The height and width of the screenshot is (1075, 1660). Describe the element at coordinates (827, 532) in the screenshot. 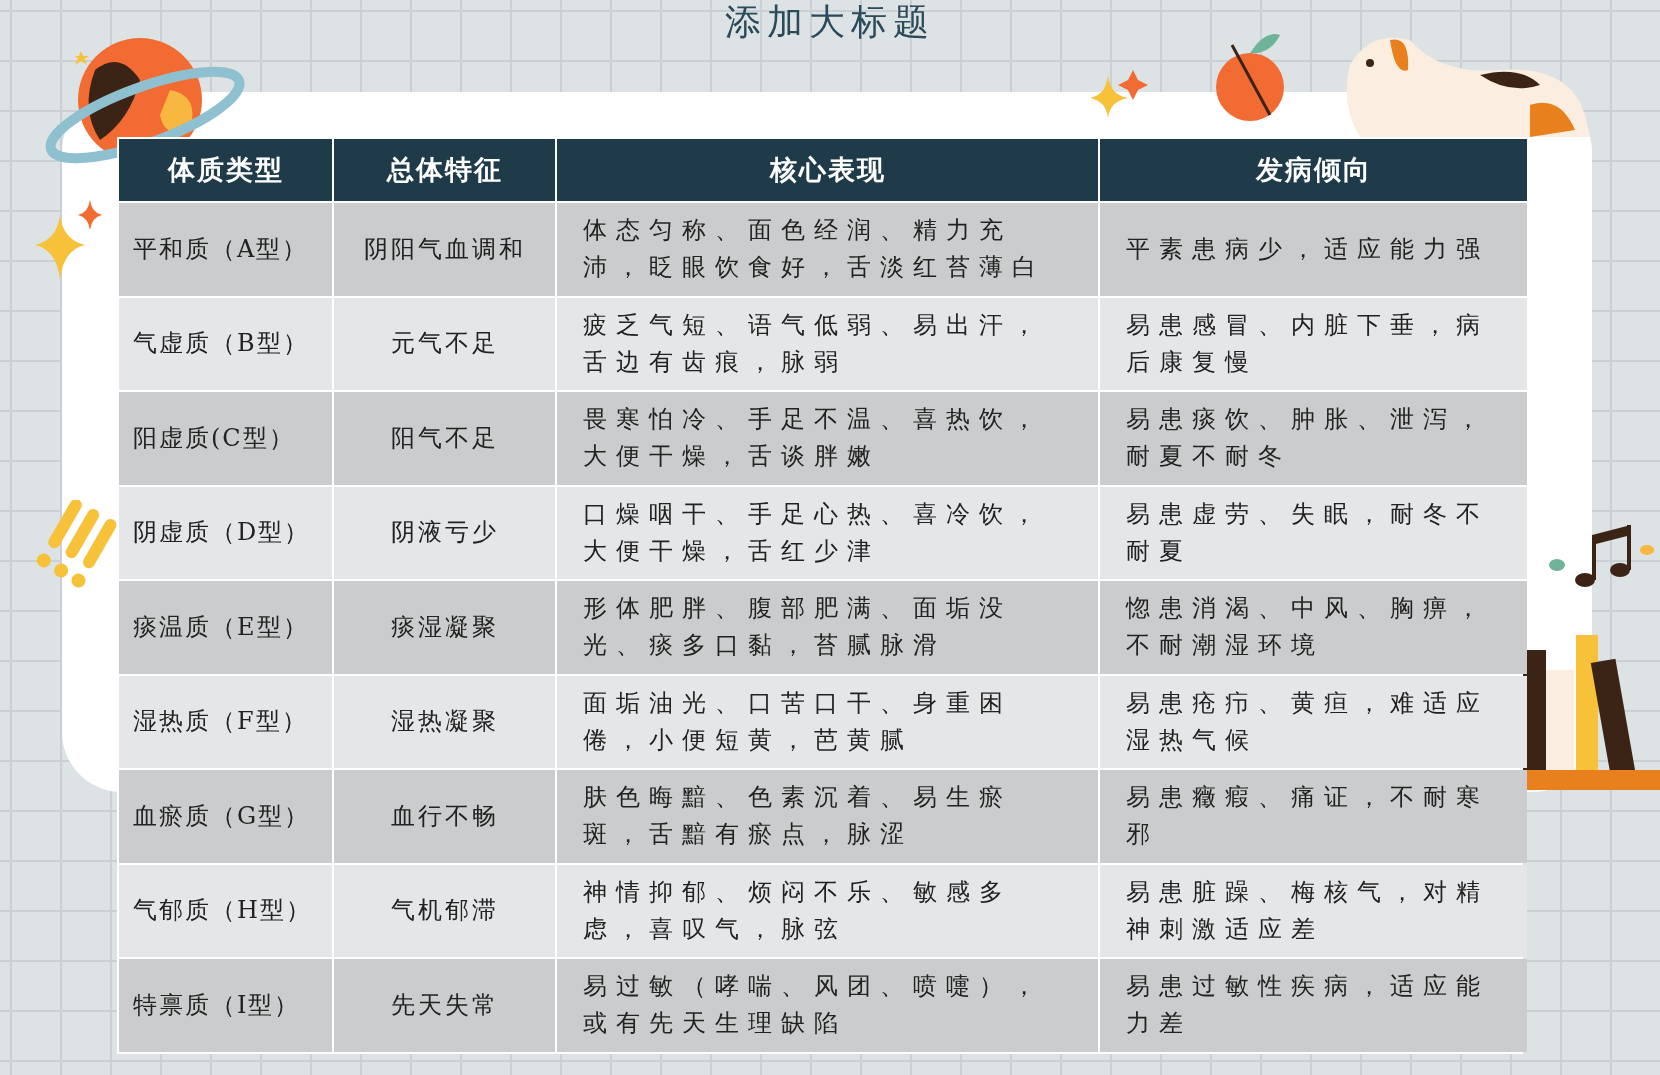

I see `table-cell: 口燥咽干、手足心热、喜冷饮，大便干燥，舌红少津` at that location.